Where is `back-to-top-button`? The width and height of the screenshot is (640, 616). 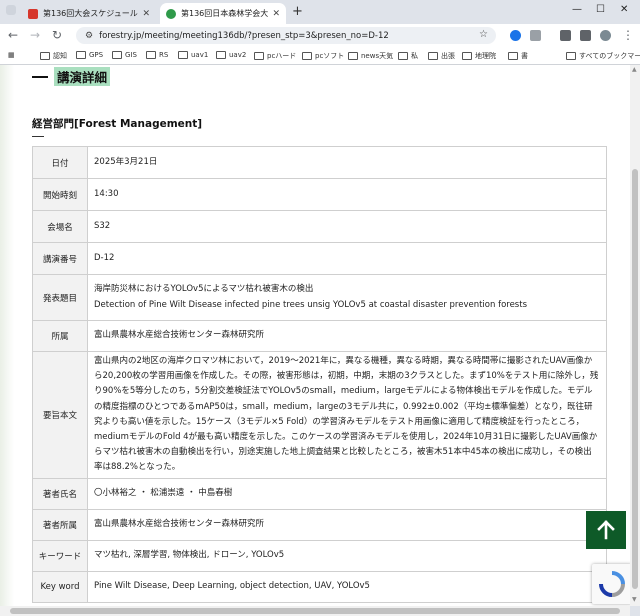
back-to-top-button is located at coordinates (606, 530).